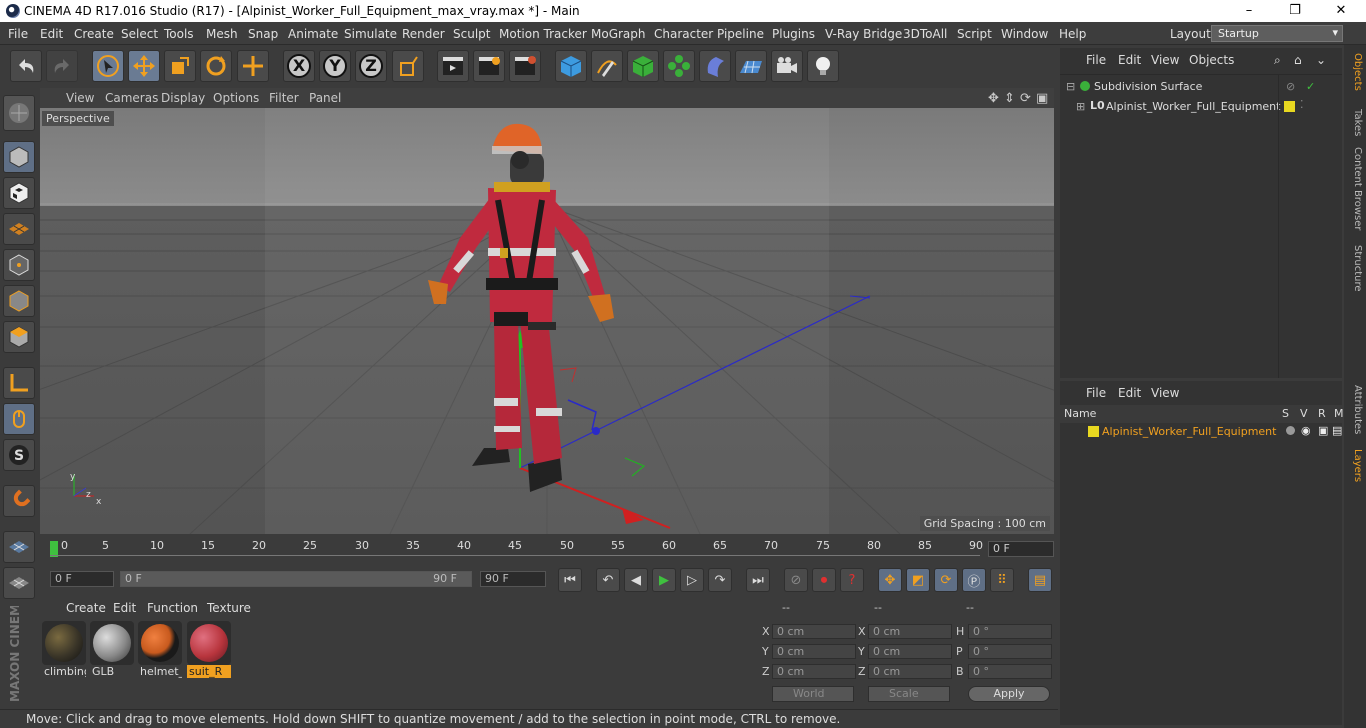 This screenshot has width=1366, height=728. Describe the element at coordinates (1211, 60) in the screenshot. I see `objects-menu-objects: Objects` at that location.